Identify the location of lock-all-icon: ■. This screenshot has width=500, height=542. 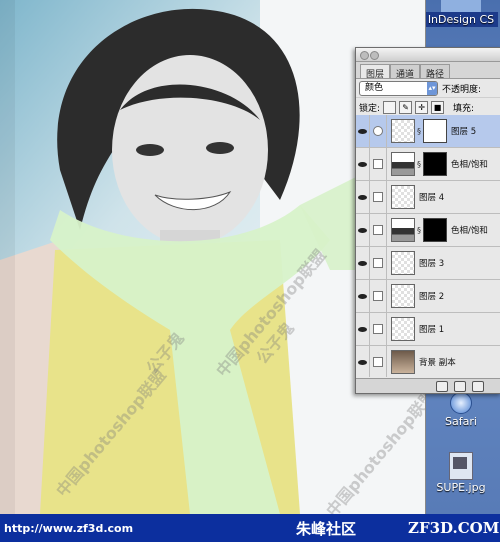
(438, 107).